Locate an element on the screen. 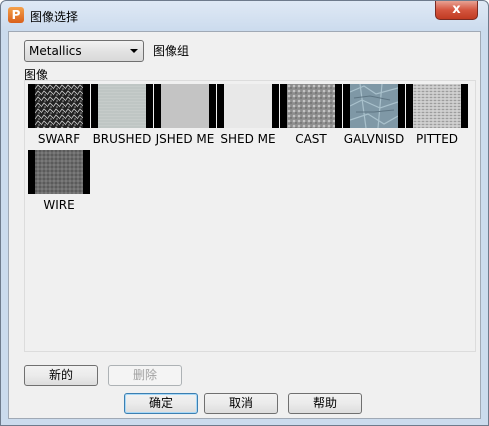 This screenshot has height=426, width=489. galvanised-texture is located at coordinates (374, 106).